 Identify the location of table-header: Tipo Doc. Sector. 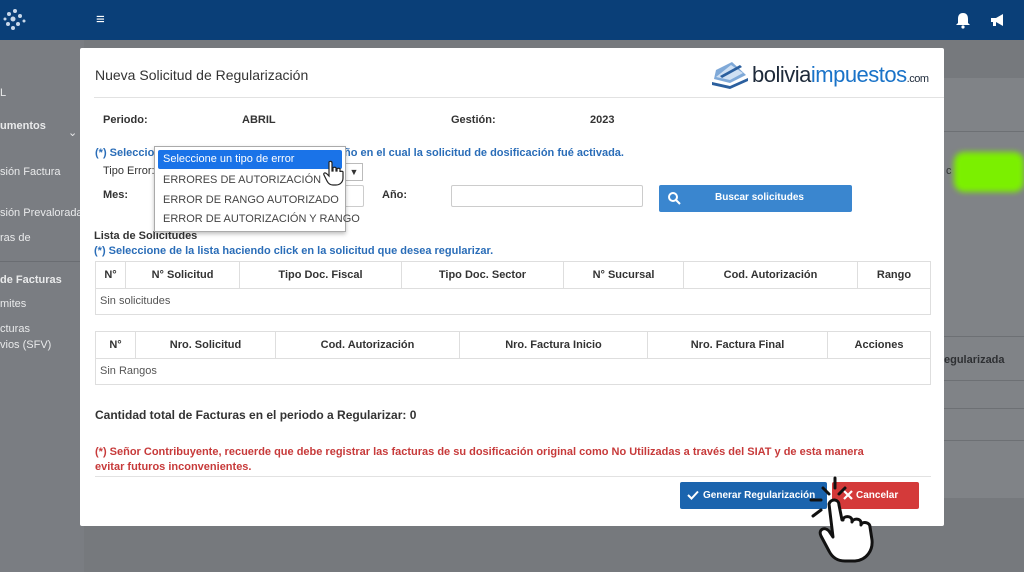
(483, 275).